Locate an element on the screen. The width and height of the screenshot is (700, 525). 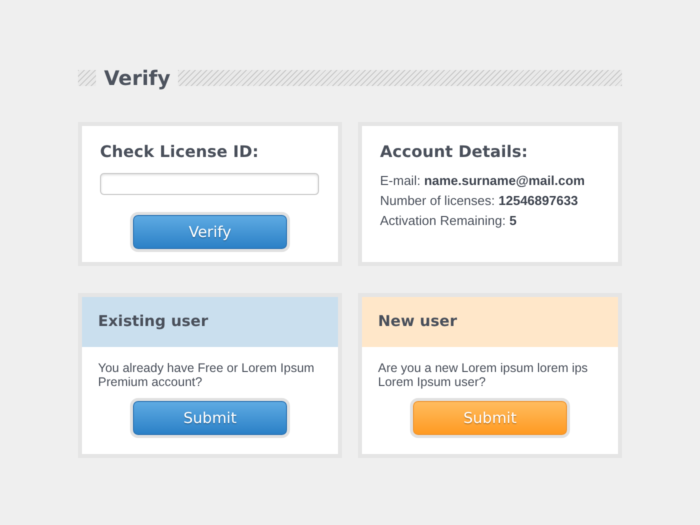
page-title: Verify is located at coordinates (137, 78).